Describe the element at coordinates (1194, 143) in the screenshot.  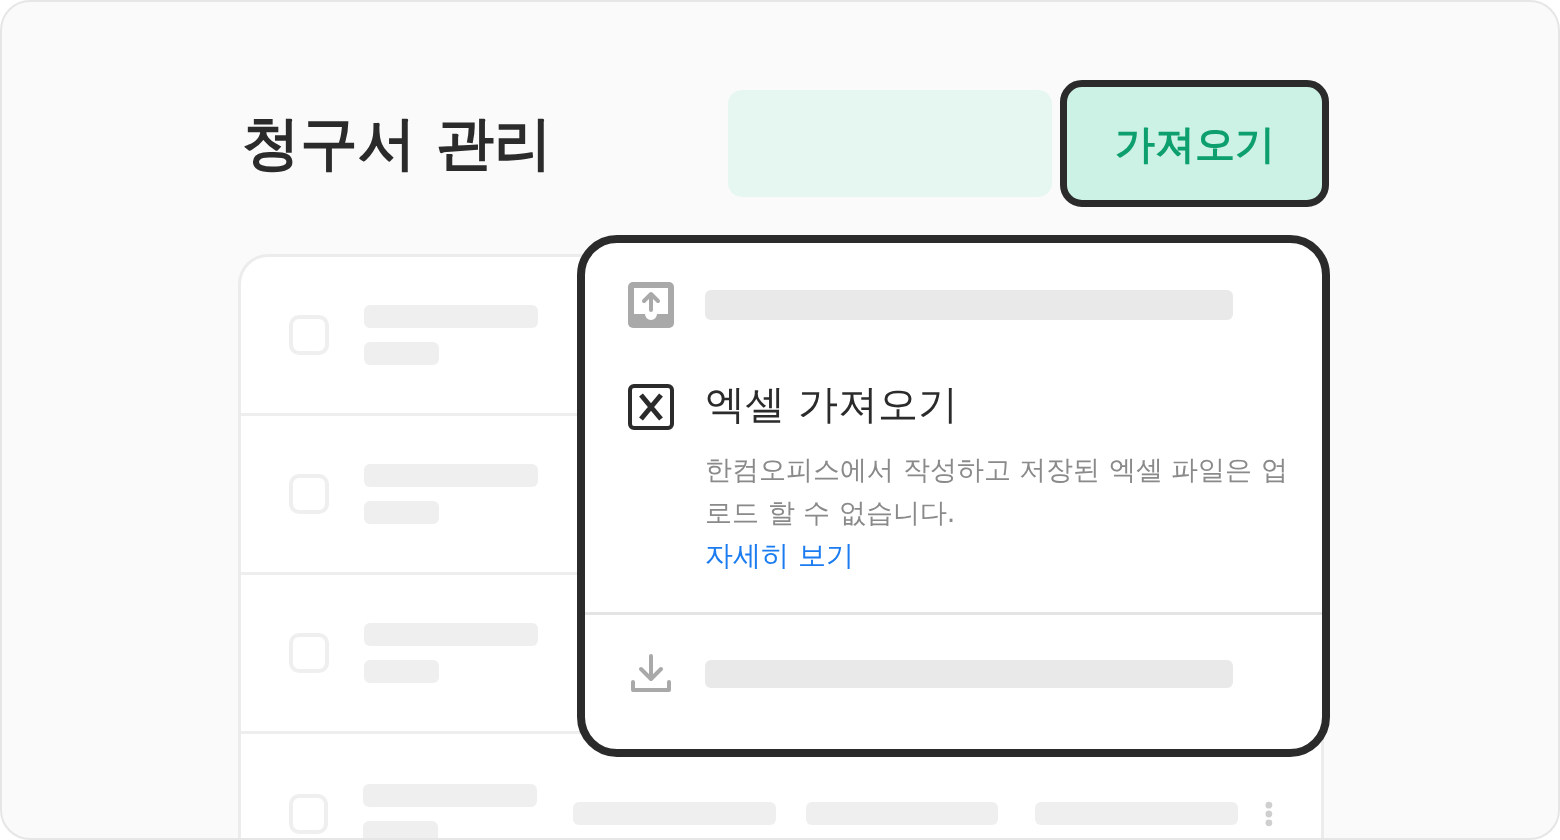
I see `import-button: 가져오기` at that location.